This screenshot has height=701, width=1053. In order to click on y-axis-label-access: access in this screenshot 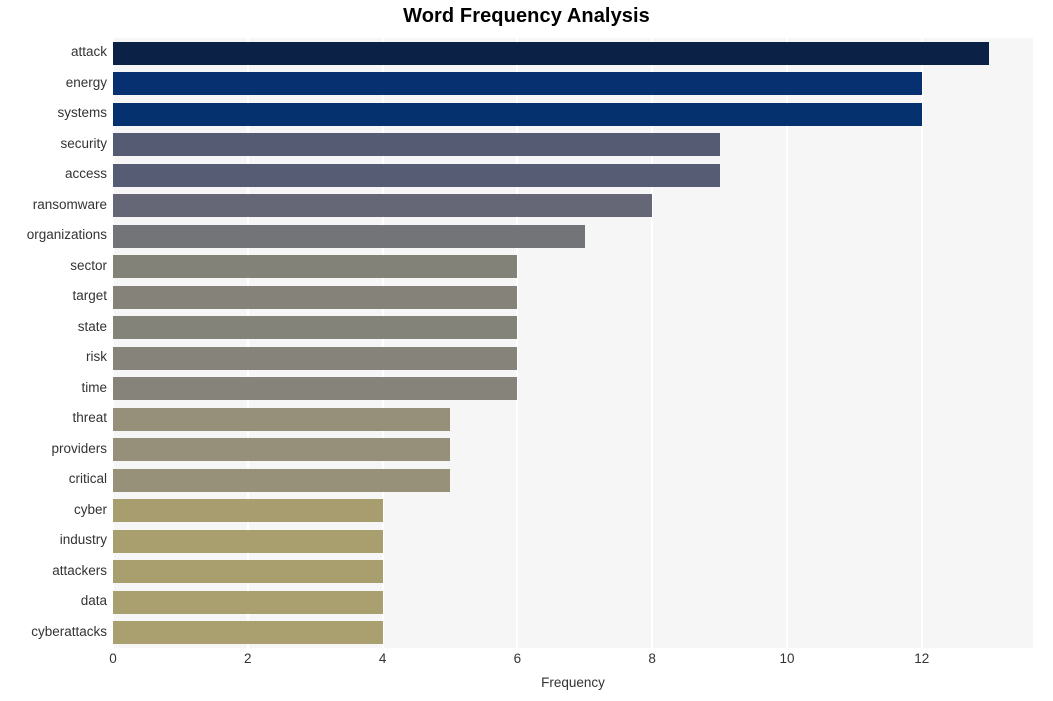, I will do `click(85, 174)`.